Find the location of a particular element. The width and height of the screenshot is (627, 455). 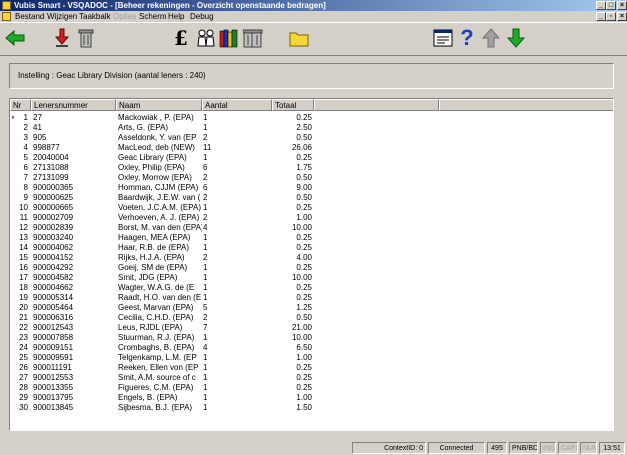

row-lenersnummer: 900011191 is located at coordinates (52, 367).